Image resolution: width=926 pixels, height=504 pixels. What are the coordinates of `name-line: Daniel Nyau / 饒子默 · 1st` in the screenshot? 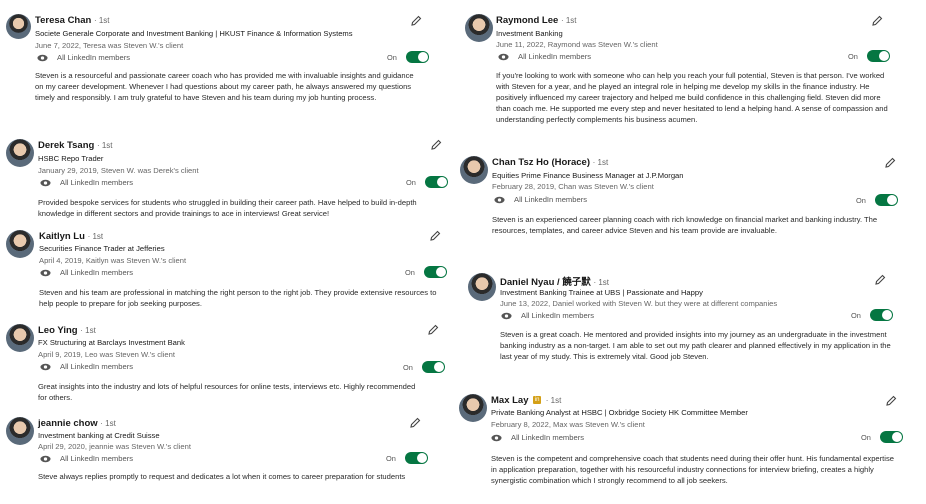 It's located at (554, 281).